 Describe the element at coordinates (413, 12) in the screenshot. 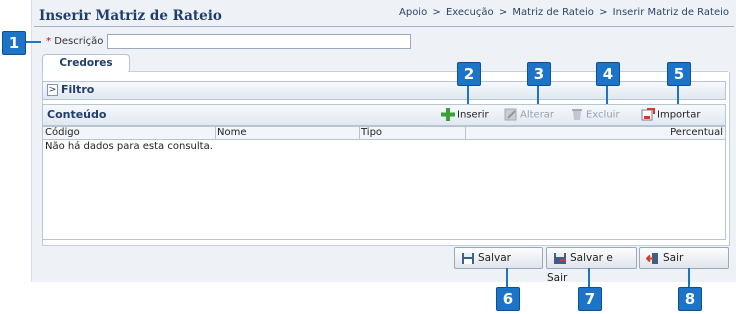

I see `breadcrumb-item-apoio: Apoio` at that location.